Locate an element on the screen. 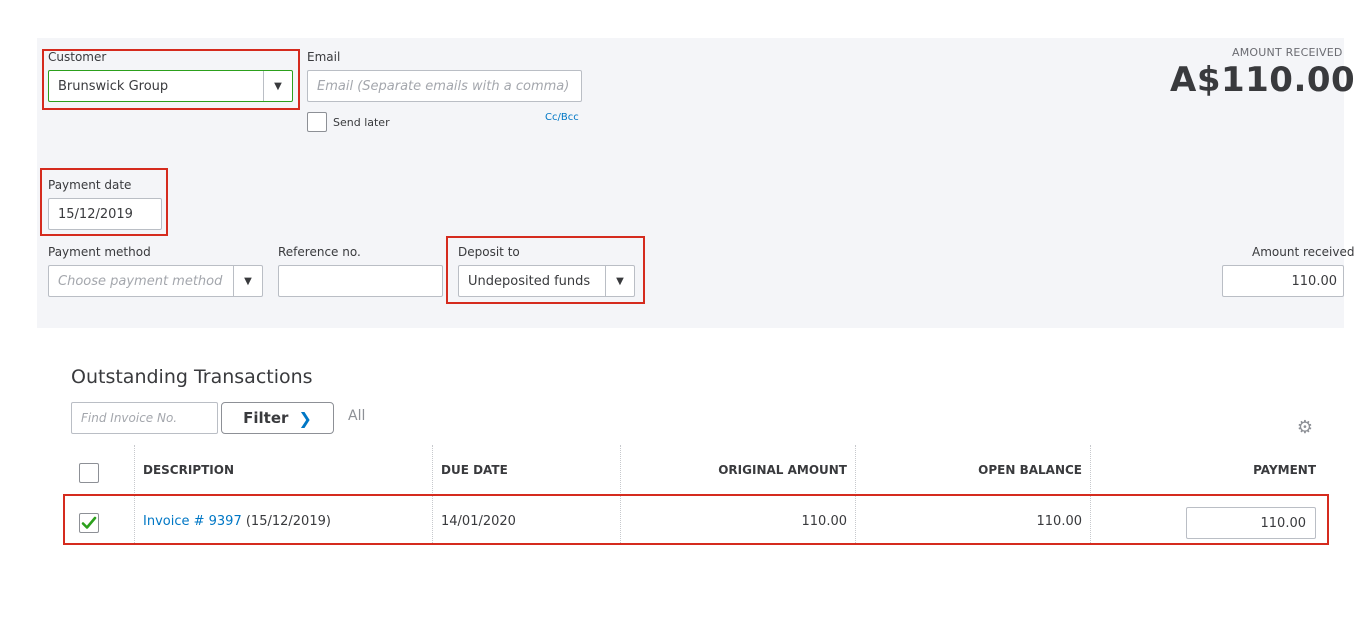  email-label: Email is located at coordinates (324, 57).